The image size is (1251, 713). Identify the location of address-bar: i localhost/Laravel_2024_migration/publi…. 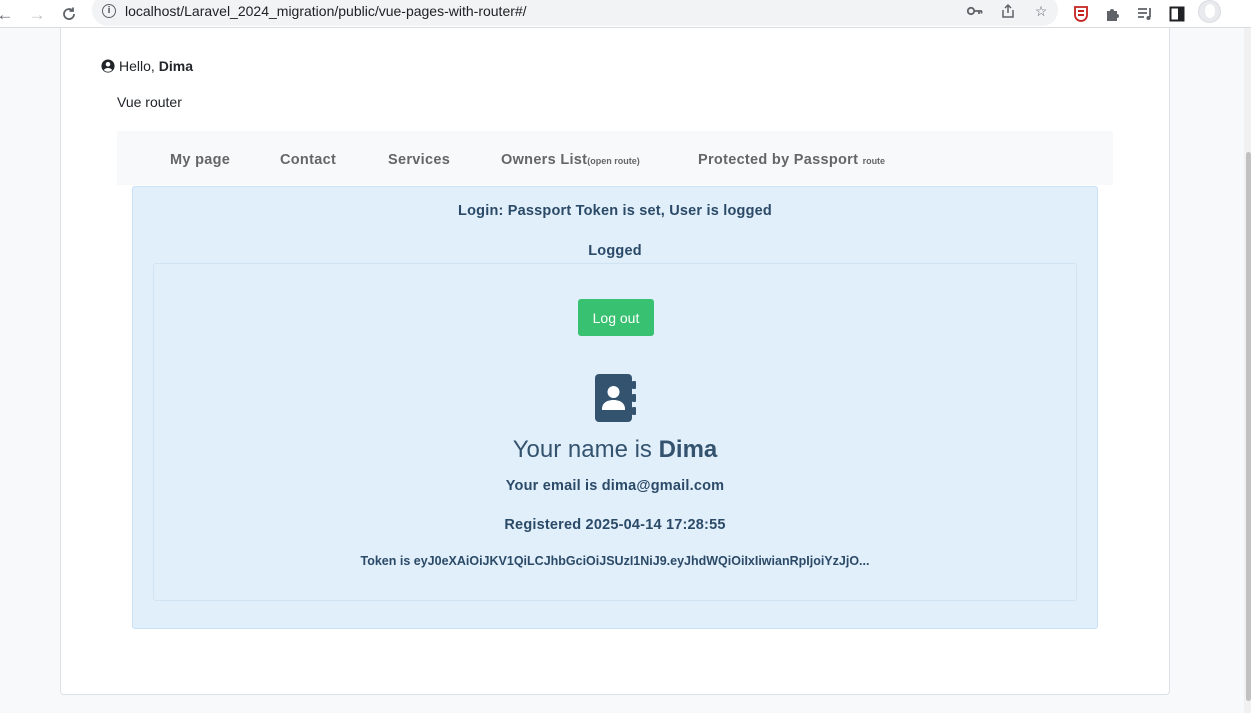
(575, 13).